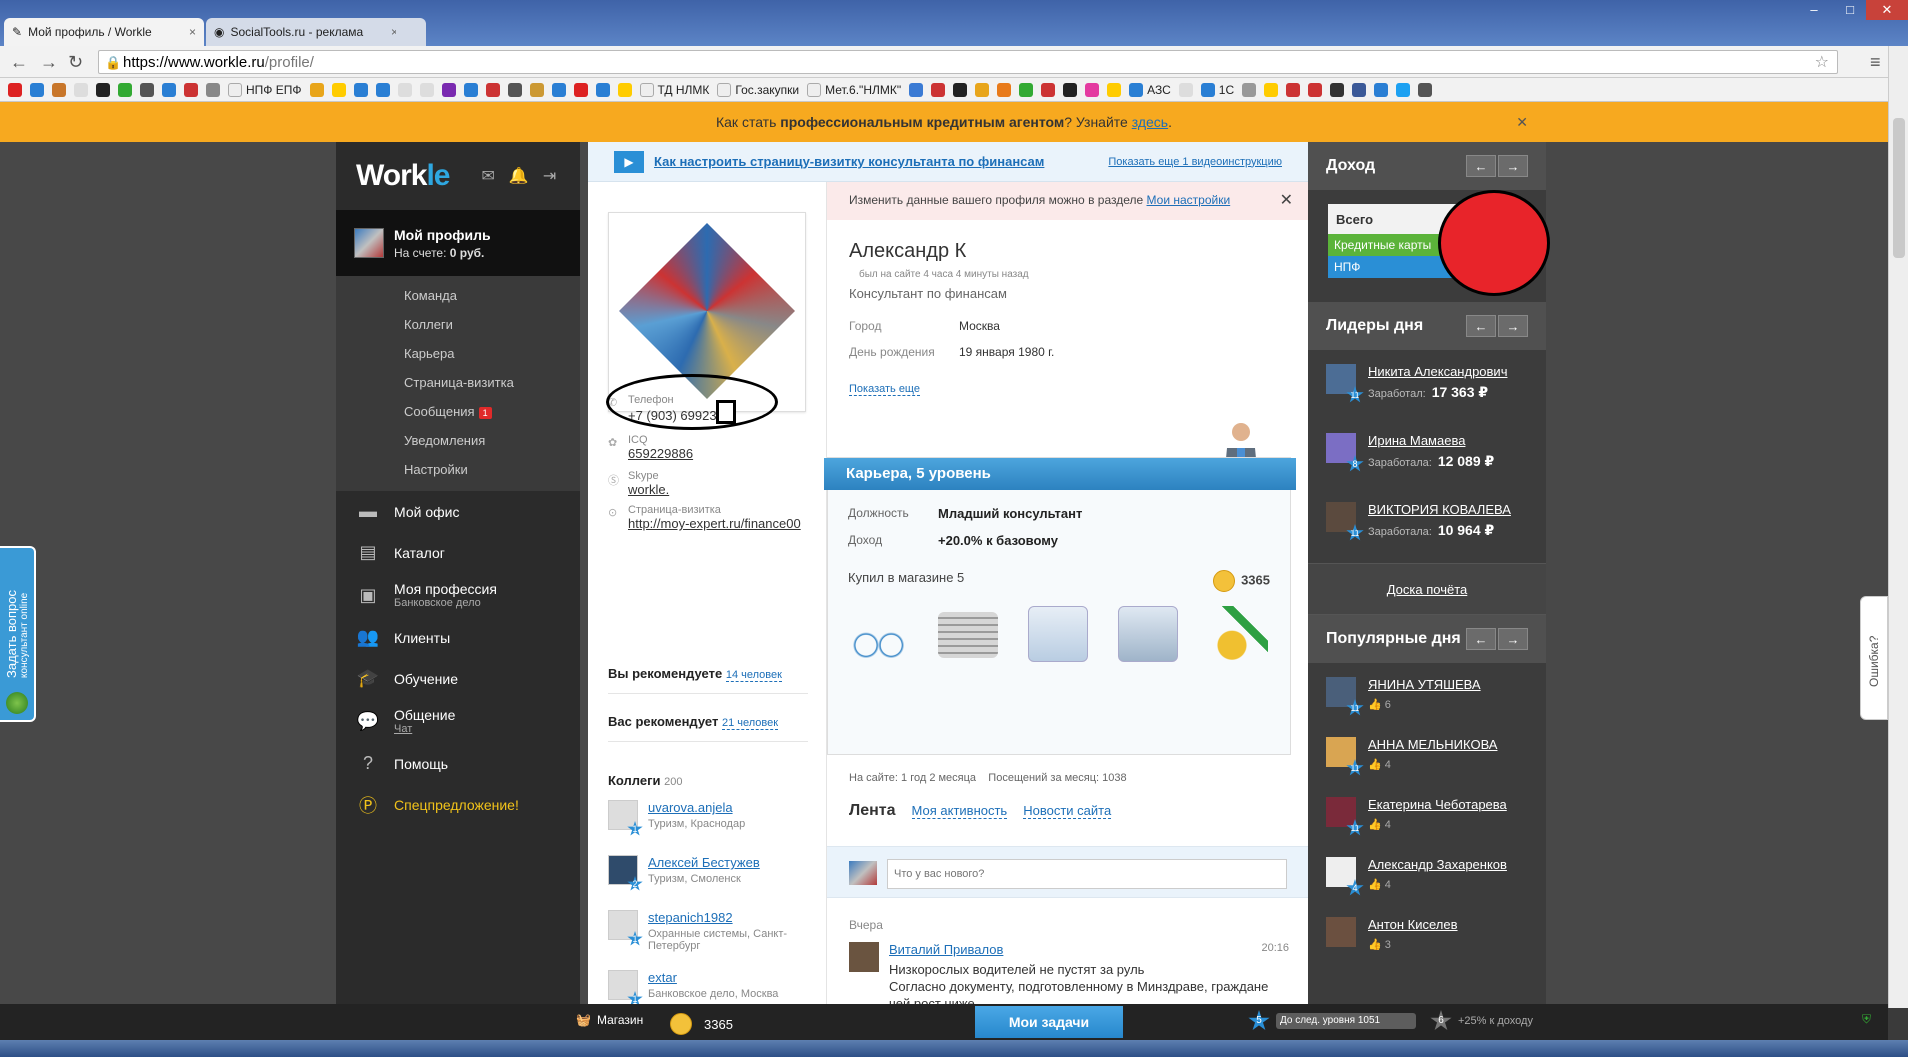 This screenshot has height=1057, width=1908. What do you see at coordinates (458, 595) in the screenshot?
I see `nav-my-profession: ▣ Моя профессия Банковское дело` at bounding box center [458, 595].